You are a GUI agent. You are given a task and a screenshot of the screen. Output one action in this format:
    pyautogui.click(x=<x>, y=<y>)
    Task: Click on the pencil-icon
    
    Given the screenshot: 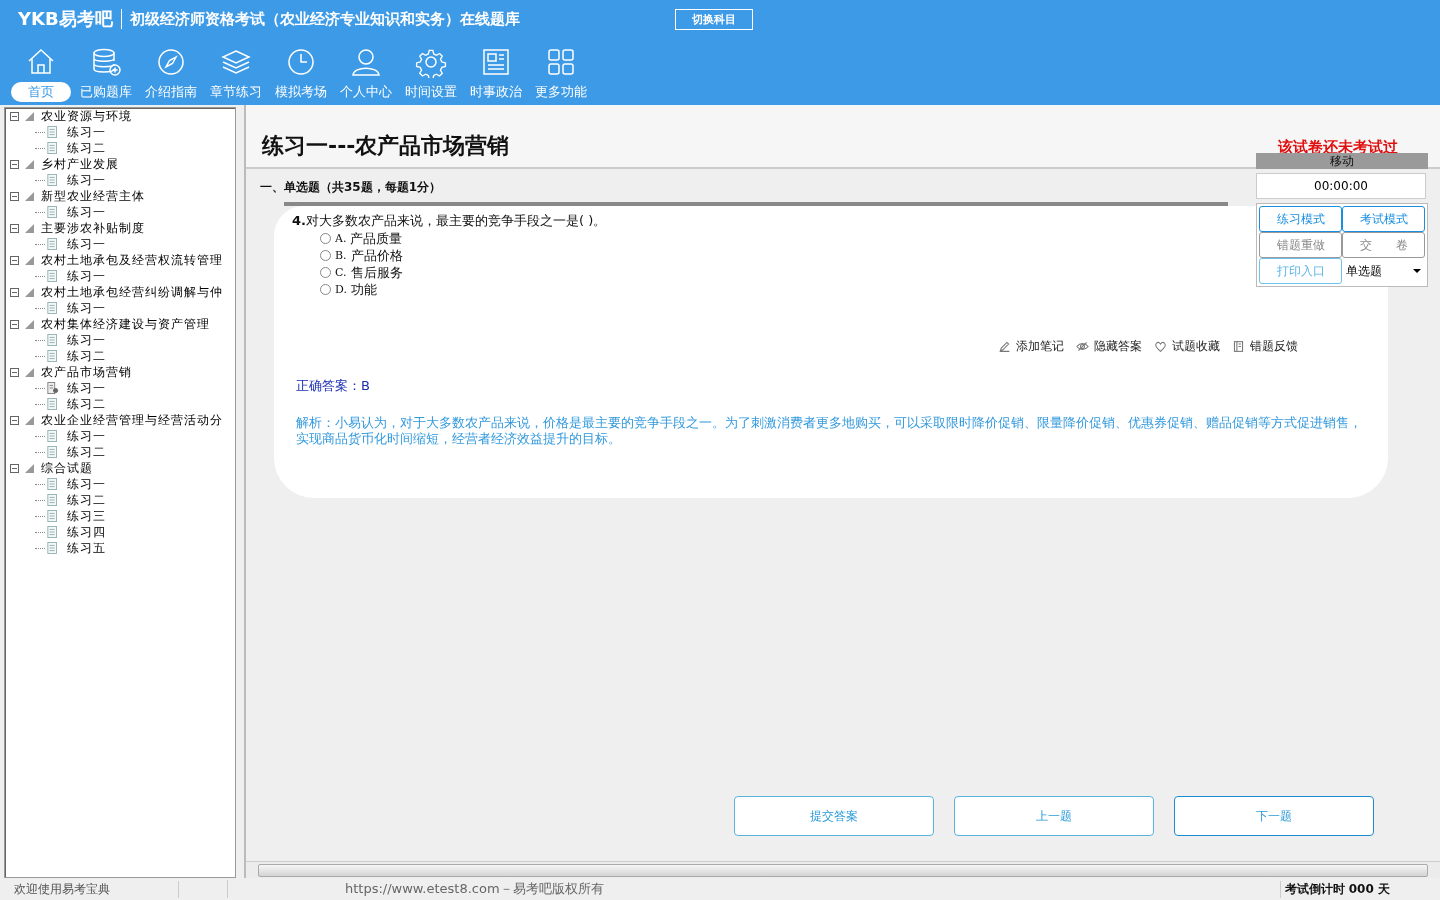 What is the action you would take?
    pyautogui.click(x=1004, y=346)
    